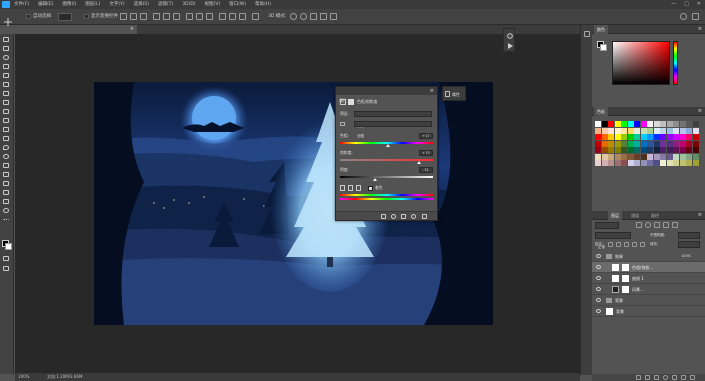 This screenshot has height=381, width=705. I want to click on targeted-adjust-icon, so click(342, 124).